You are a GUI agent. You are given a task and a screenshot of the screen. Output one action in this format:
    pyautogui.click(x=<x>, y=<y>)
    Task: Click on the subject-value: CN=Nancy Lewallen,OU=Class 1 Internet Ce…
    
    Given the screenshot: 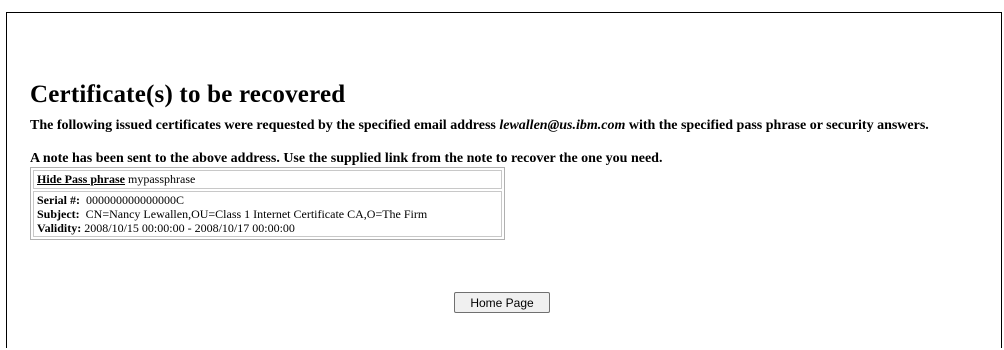 What is the action you would take?
    pyautogui.click(x=256, y=214)
    